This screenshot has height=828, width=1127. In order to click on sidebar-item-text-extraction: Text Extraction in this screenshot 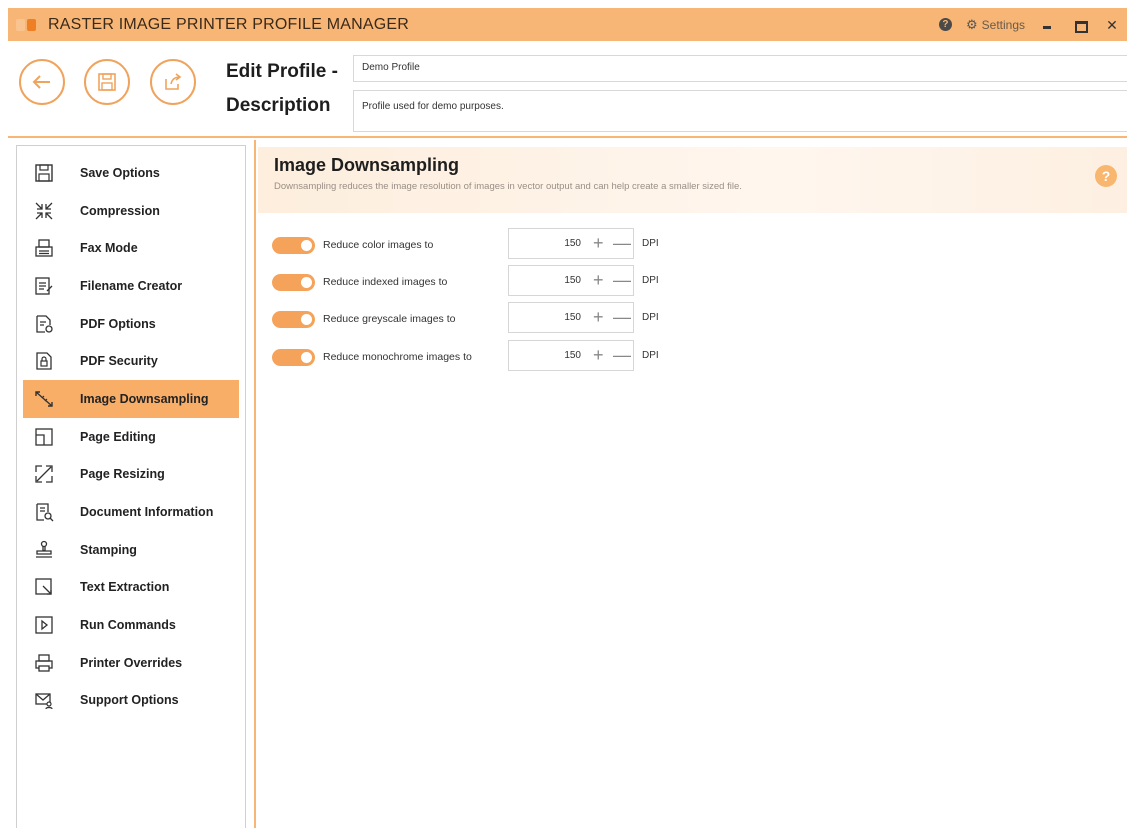, I will do `click(131, 588)`.